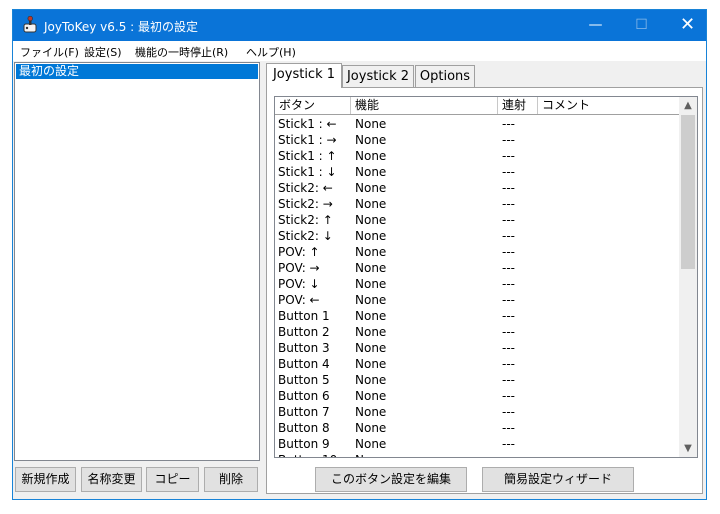 Image resolution: width=720 pixels, height=514 pixels. What do you see at coordinates (137, 71) in the screenshot?
I see `config-list-item-selected: 最初の設定` at bounding box center [137, 71].